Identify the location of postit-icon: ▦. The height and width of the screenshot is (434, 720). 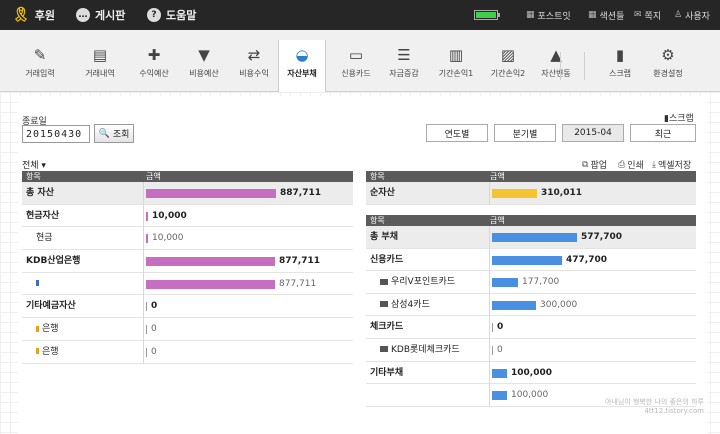
(530, 15).